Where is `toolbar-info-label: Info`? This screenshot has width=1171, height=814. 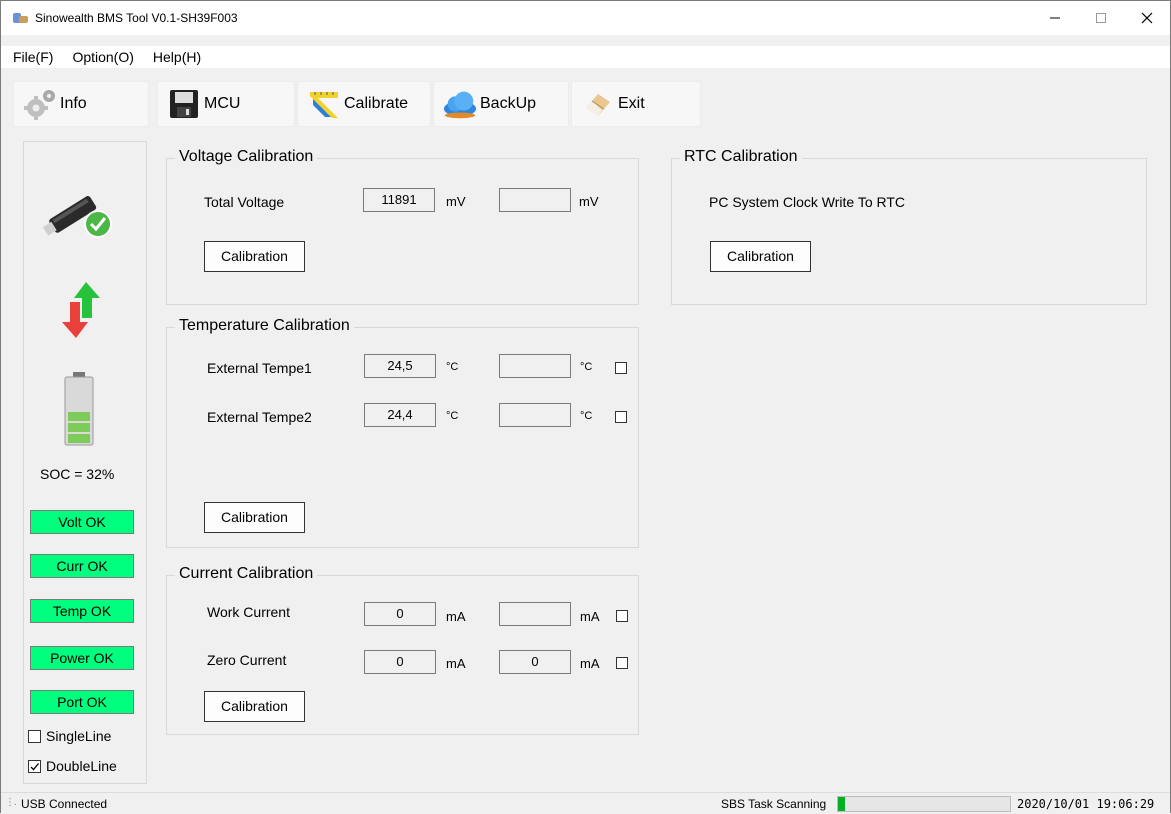 toolbar-info-label: Info is located at coordinates (73, 103).